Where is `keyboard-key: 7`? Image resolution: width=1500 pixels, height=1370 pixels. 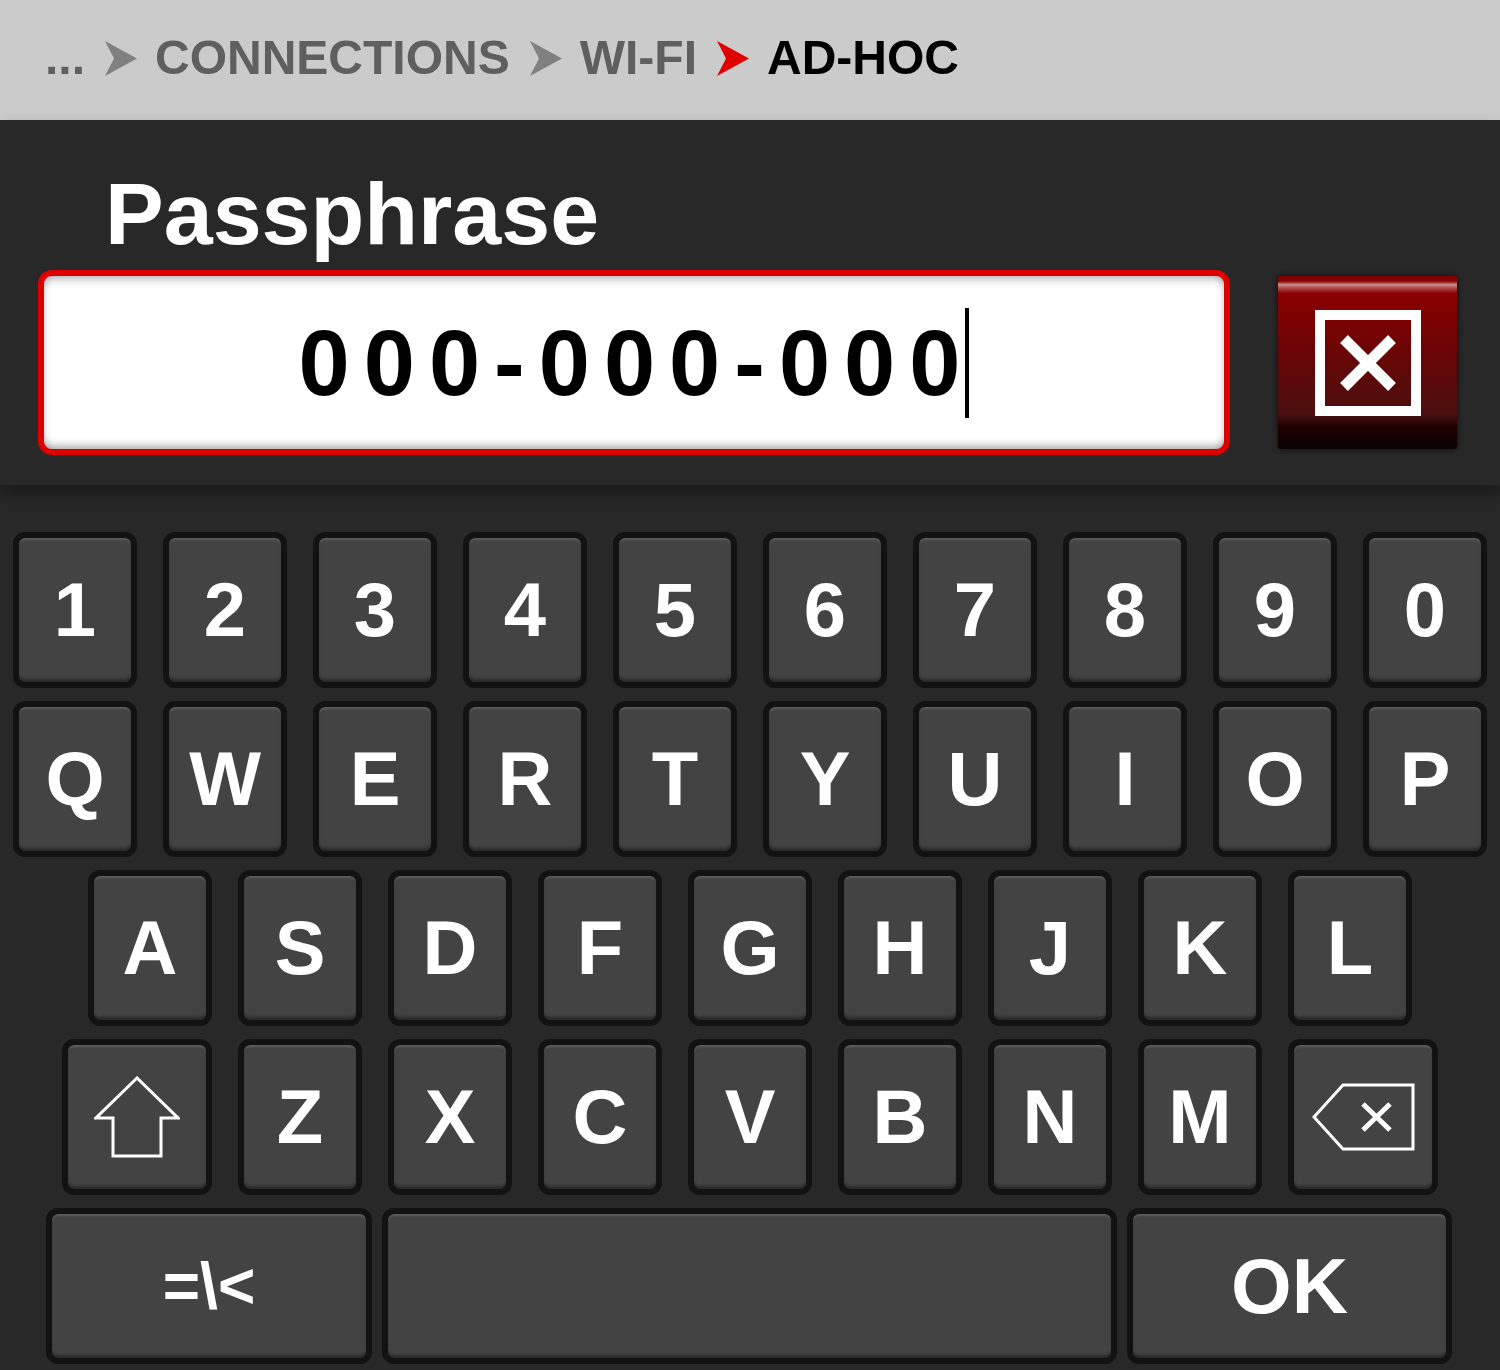 keyboard-key: 7 is located at coordinates (975, 610).